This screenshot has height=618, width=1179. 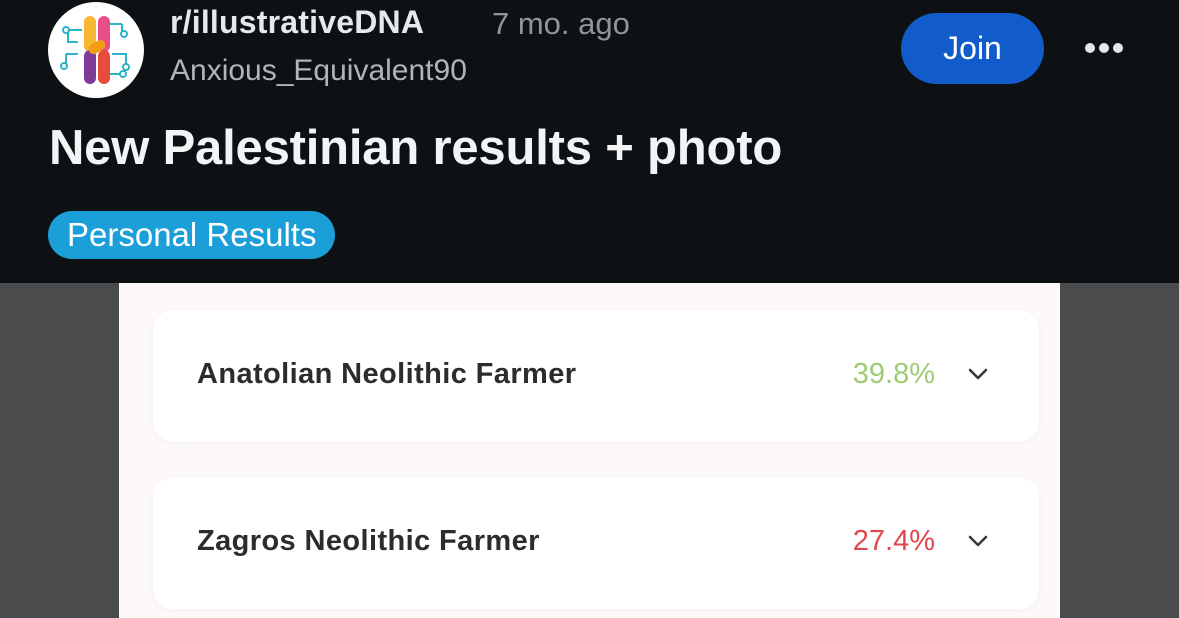 What do you see at coordinates (387, 374) in the screenshot?
I see `result-name: Anatolian Neolithic Farmer` at bounding box center [387, 374].